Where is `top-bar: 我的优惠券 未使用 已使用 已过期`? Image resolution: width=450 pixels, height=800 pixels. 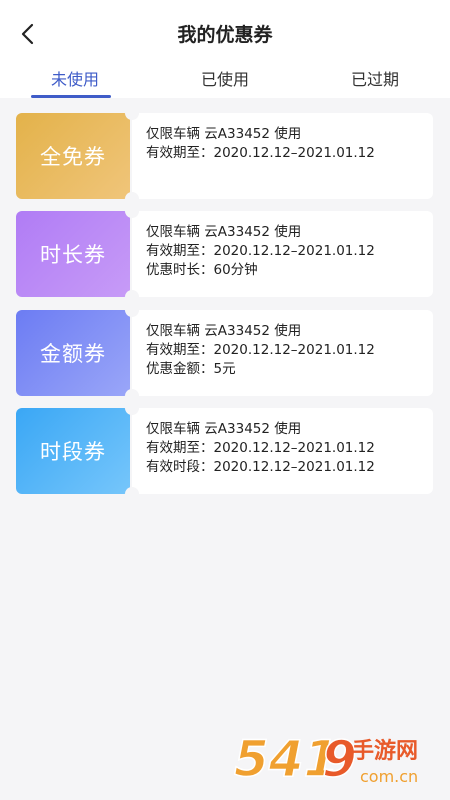
top-bar: 我的优惠券 未使用 已使用 已过期 is located at coordinates (225, 49).